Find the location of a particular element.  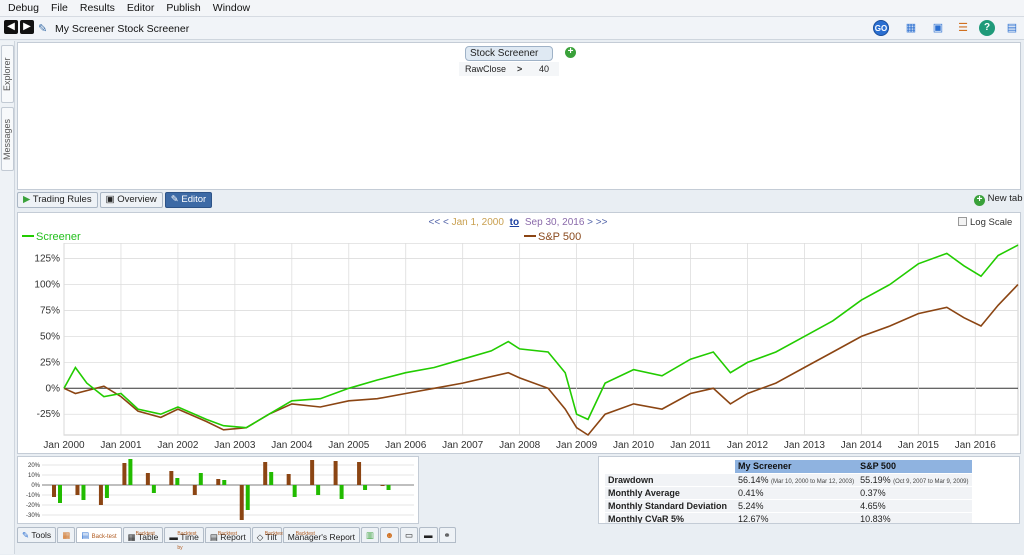

stat-label: Drawdown is located at coordinates (670, 480).